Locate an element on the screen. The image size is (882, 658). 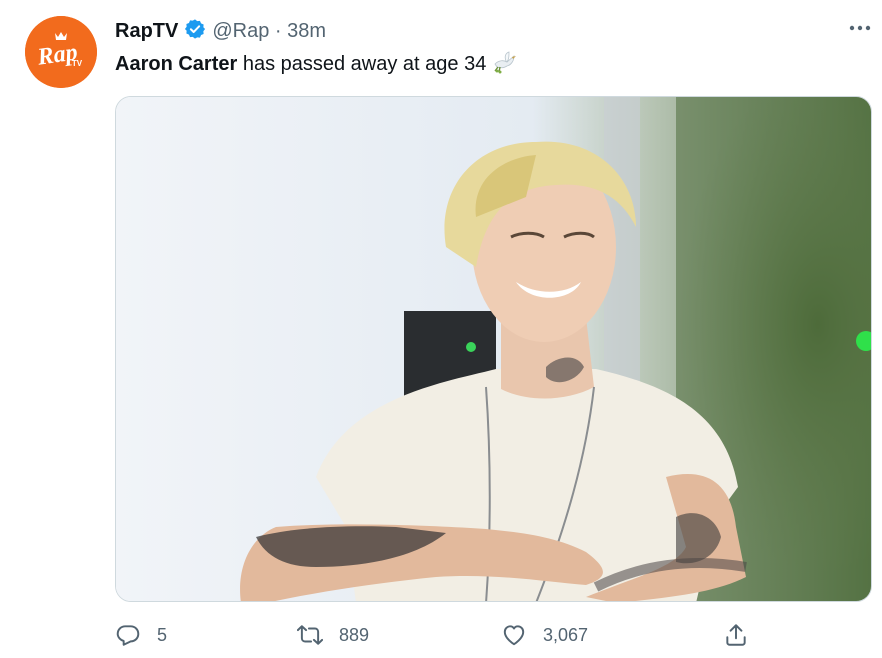
tweet-text: Aaron Carter has passed away at age 34 is located at coordinates (316, 63).